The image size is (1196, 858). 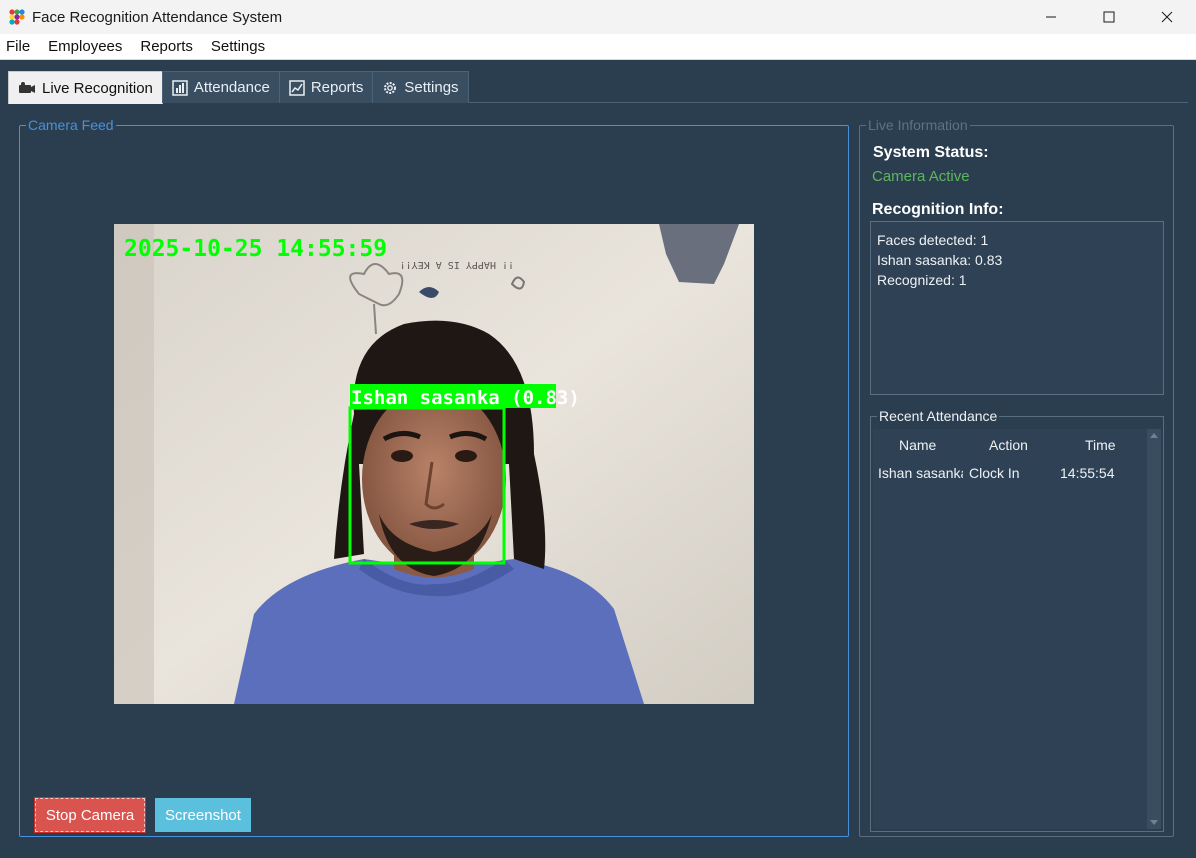 What do you see at coordinates (203, 815) in the screenshot?
I see `screenshot-button: Screenshot` at bounding box center [203, 815].